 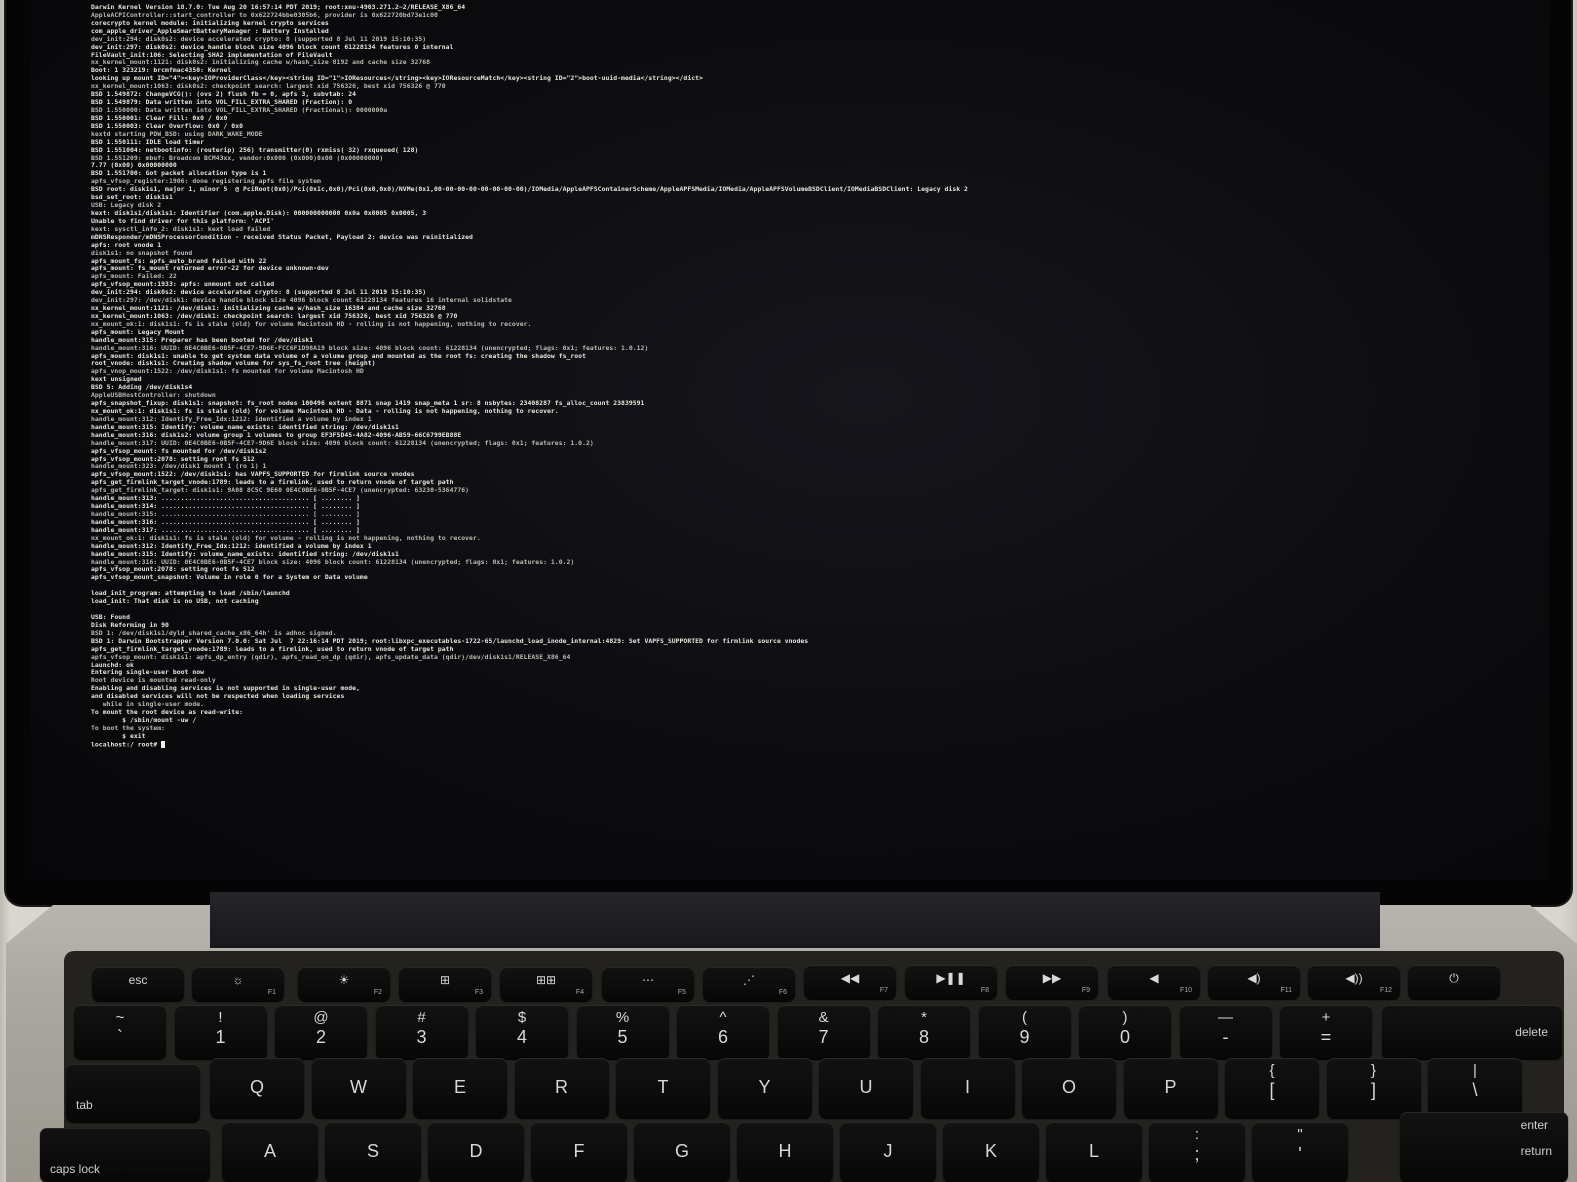 I want to click on f9-key: ▶▶ F9, so click(x=1052, y=982).